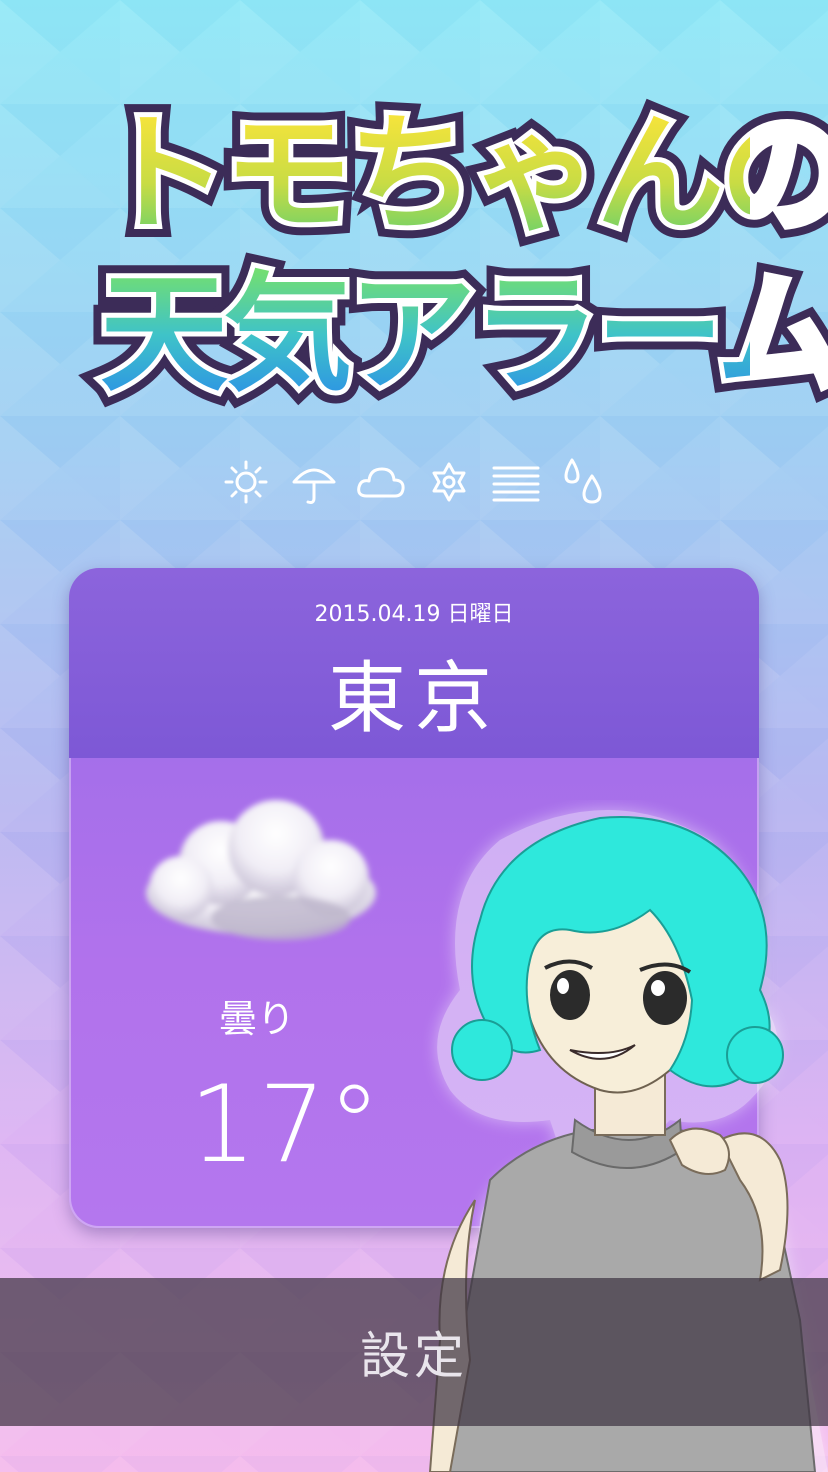 This screenshot has height=1472, width=828. I want to click on condition-label: 曇り, so click(257, 1019).